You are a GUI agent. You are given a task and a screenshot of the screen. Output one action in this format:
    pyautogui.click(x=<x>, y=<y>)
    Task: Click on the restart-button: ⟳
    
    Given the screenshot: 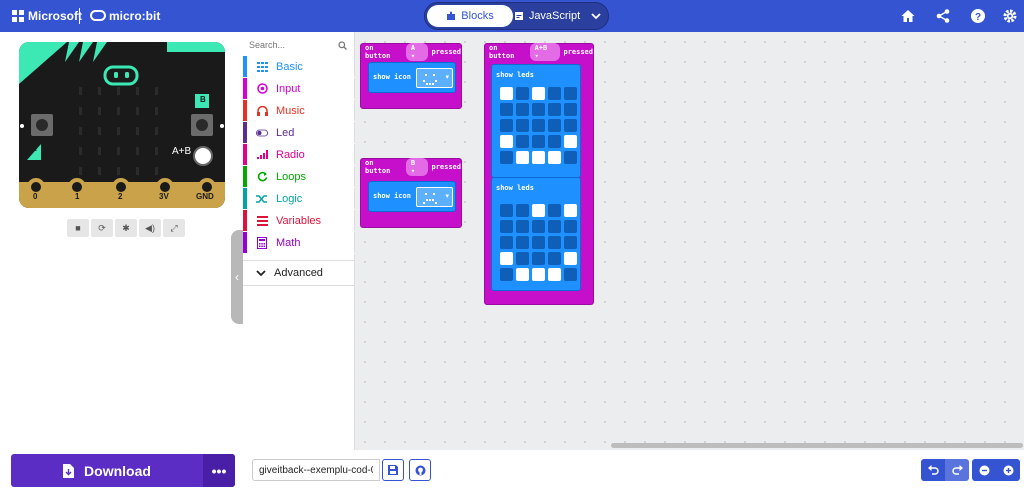 What is the action you would take?
    pyautogui.click(x=102, y=228)
    